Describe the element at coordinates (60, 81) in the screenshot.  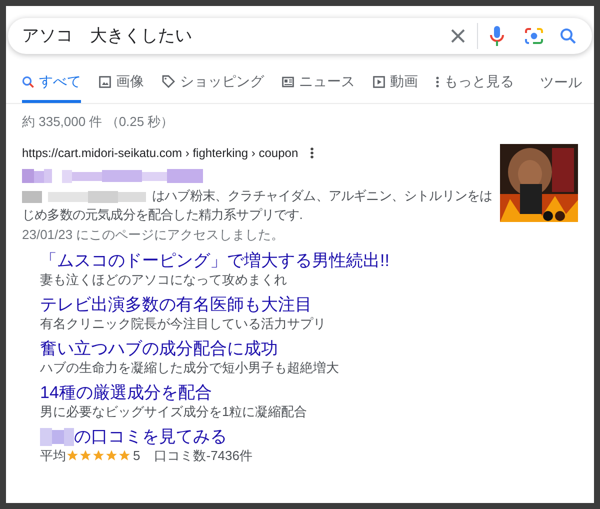
I see `tab-label: すべて` at that location.